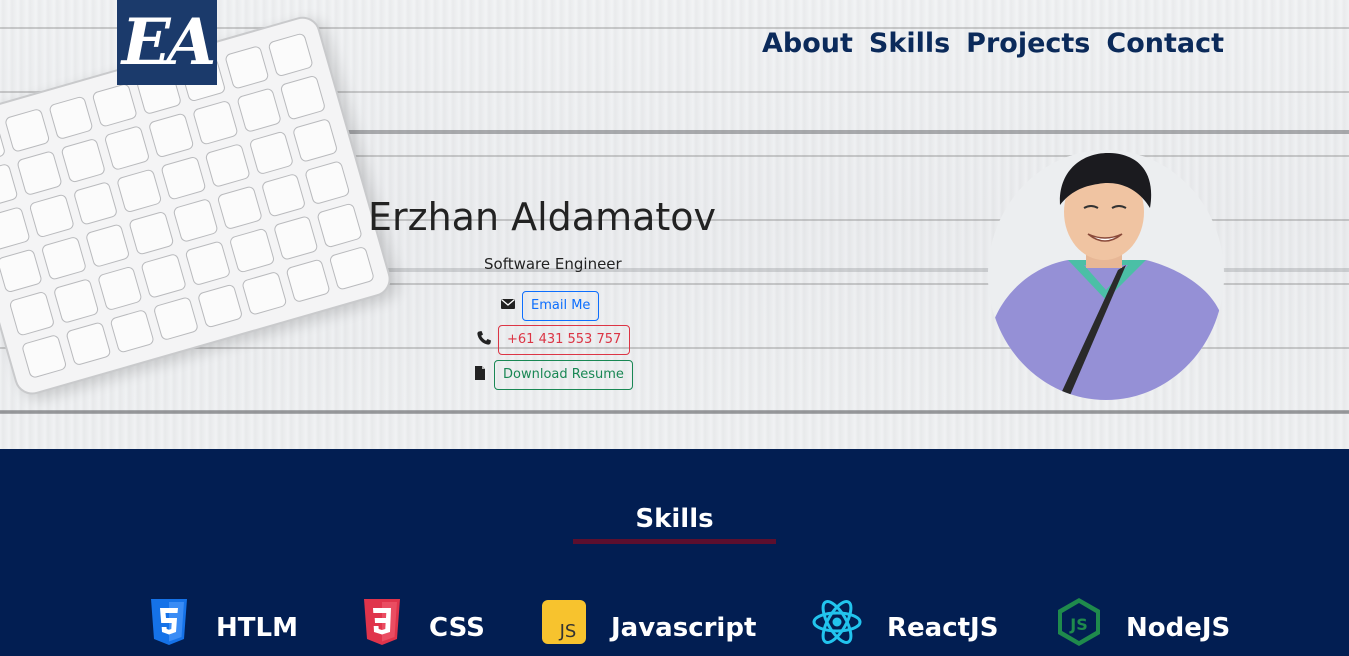 This screenshot has height=656, width=1349. I want to click on file-icon, so click(480, 375).